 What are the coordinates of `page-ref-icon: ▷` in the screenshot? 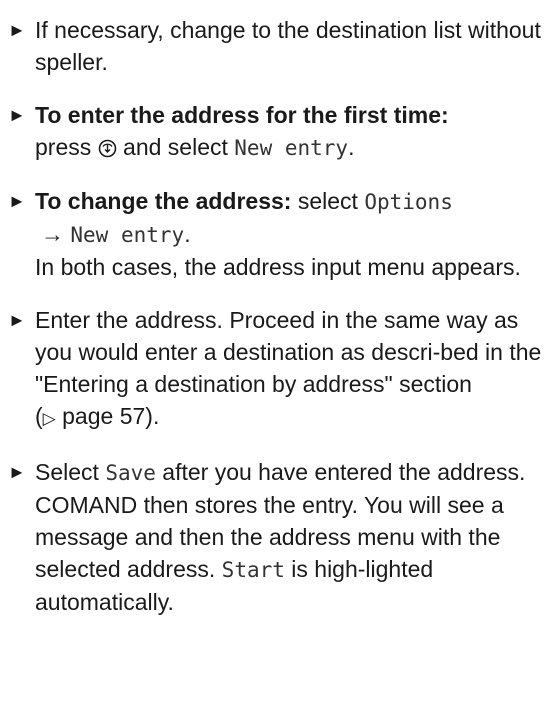 It's located at (49, 418).